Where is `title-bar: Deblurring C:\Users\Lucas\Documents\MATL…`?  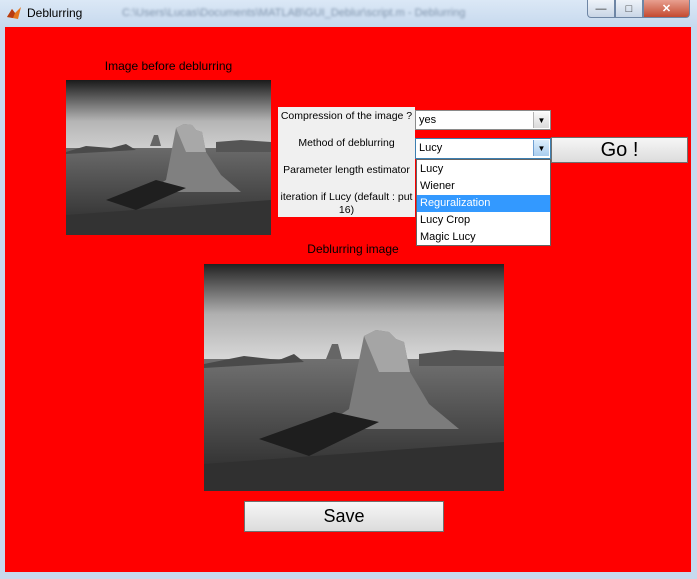 title-bar: Deblurring C:\Users\Lucas\Documents\MATL… is located at coordinates (348, 14).